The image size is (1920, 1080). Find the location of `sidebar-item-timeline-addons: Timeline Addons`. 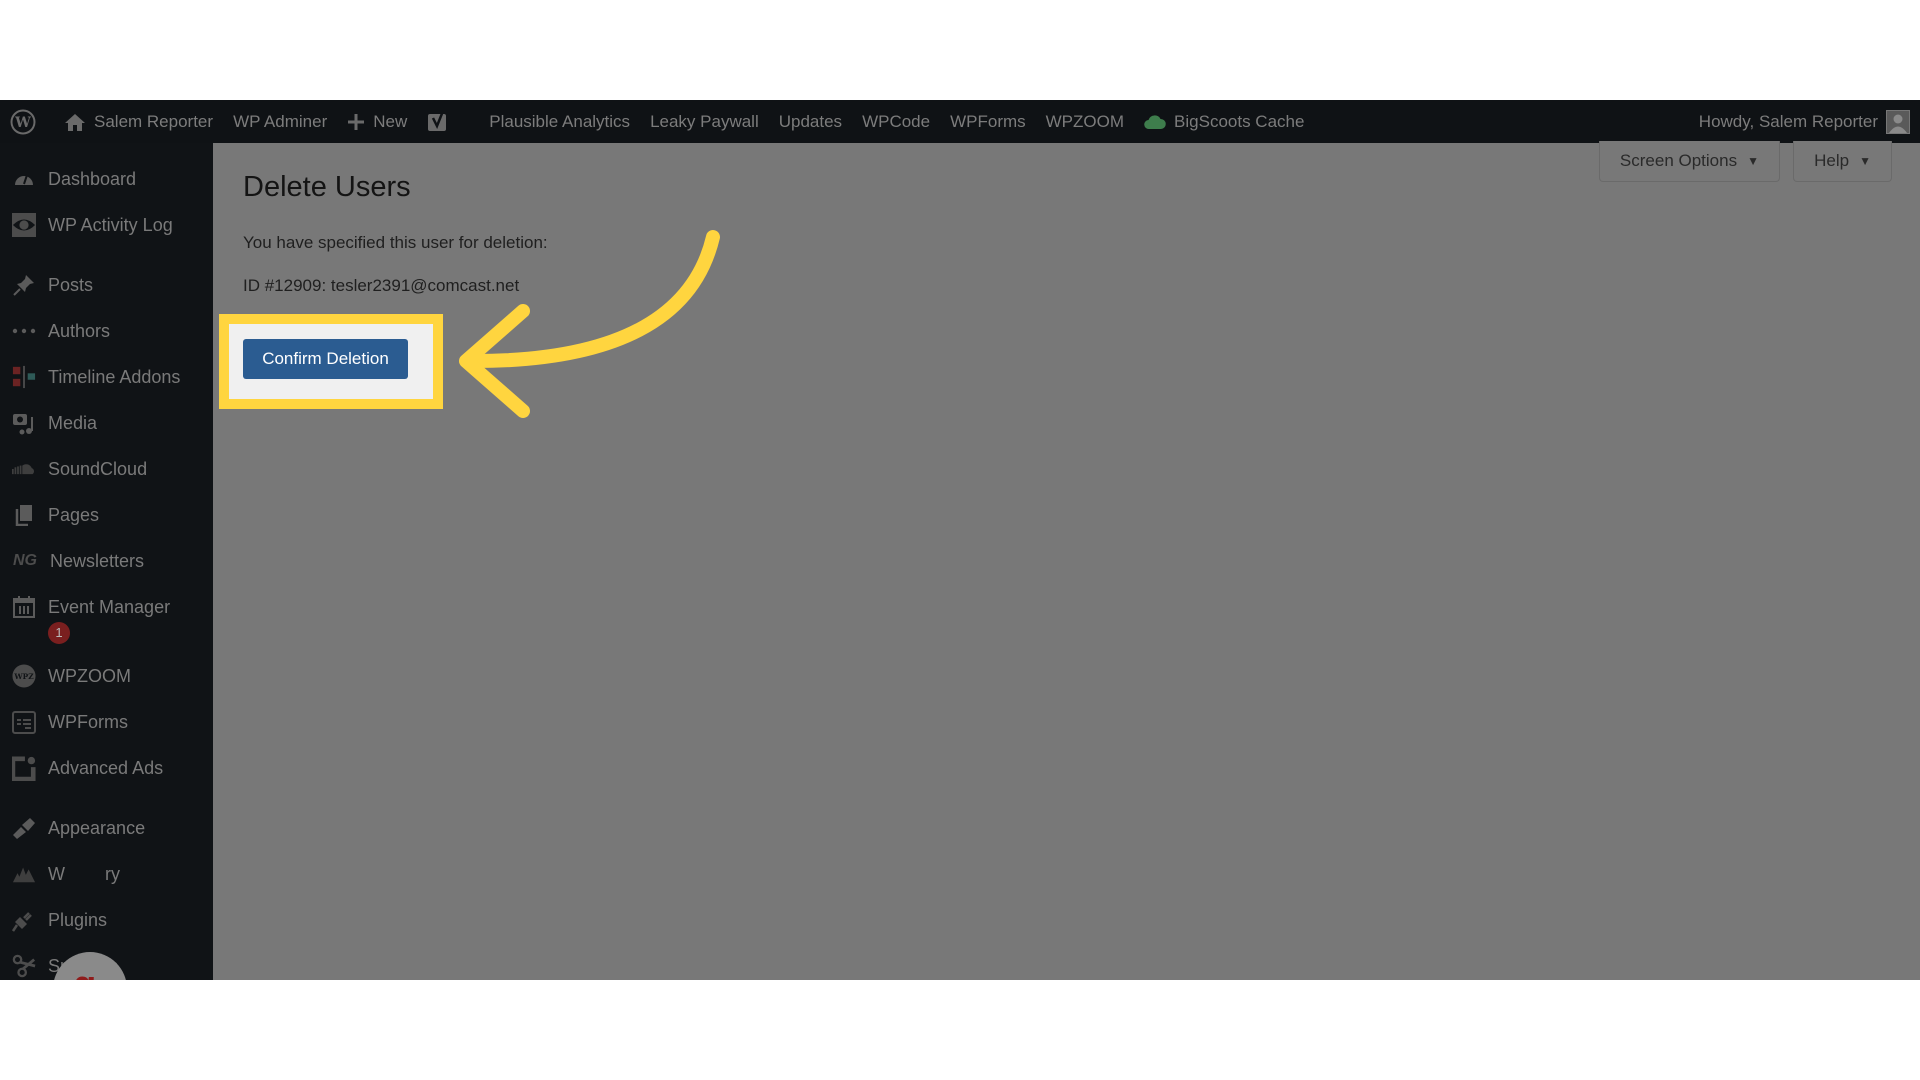

sidebar-item-timeline-addons: Timeline Addons is located at coordinates (90, 377).